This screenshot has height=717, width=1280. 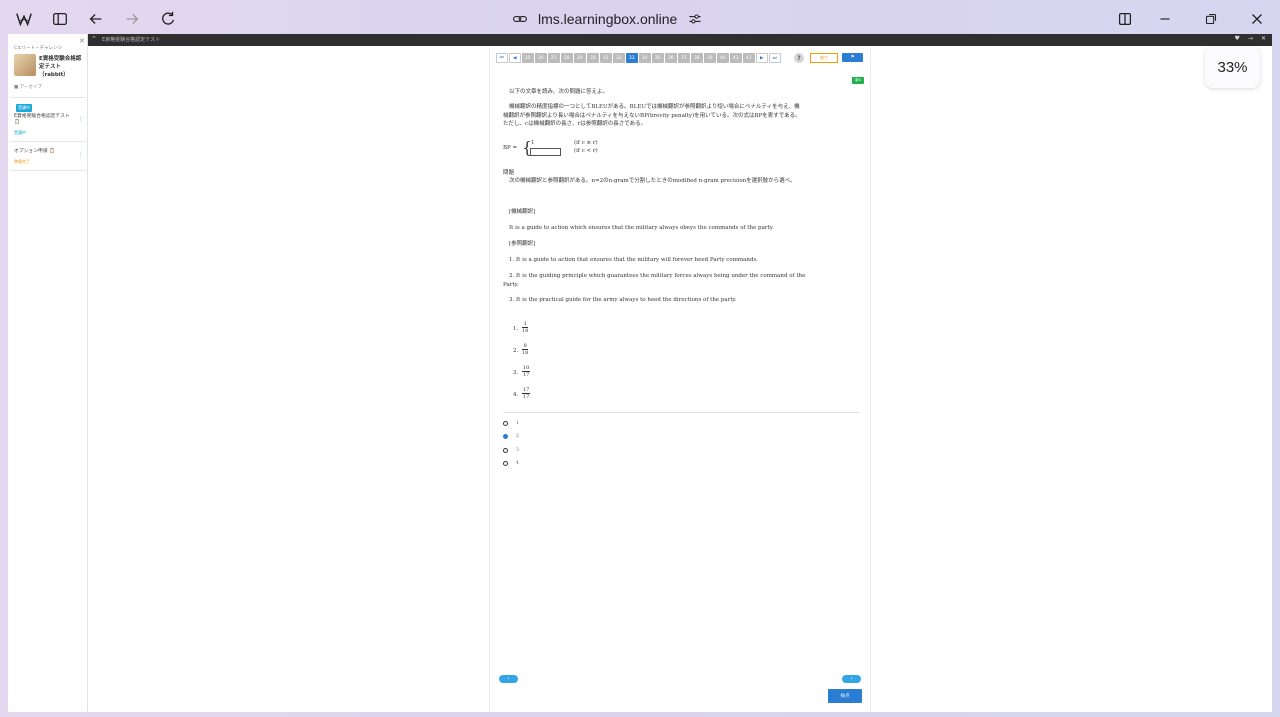 What do you see at coordinates (608, 19) in the screenshot?
I see `url-text: lms.learningbox.online` at bounding box center [608, 19].